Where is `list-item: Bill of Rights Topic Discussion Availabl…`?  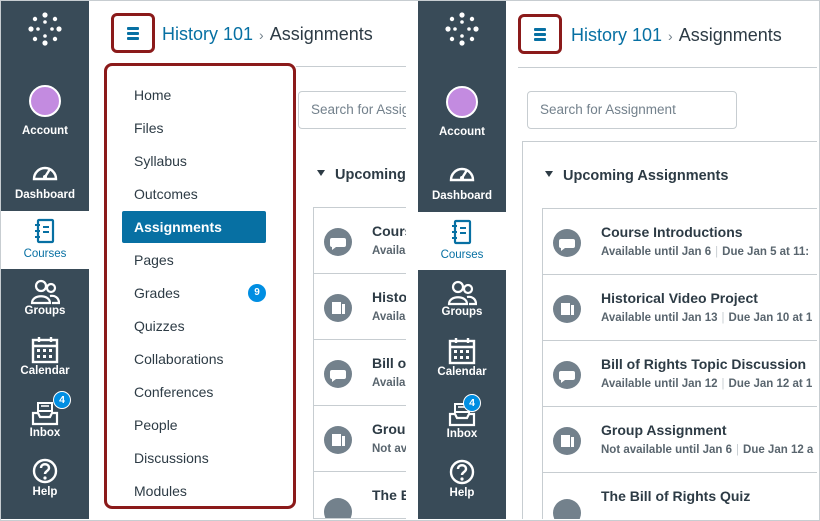 list-item: Bill of Rights Topic Discussion Availabl… is located at coordinates (680, 374).